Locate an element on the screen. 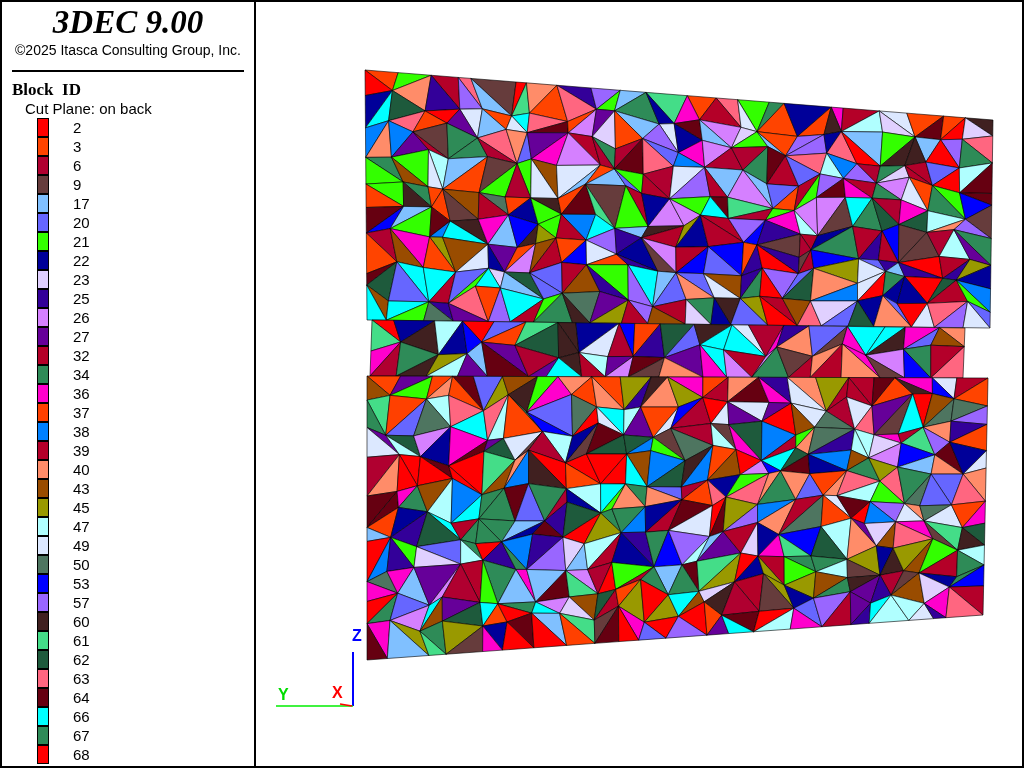 The height and width of the screenshot is (768, 1024). legend-label: 22 is located at coordinates (81, 260).